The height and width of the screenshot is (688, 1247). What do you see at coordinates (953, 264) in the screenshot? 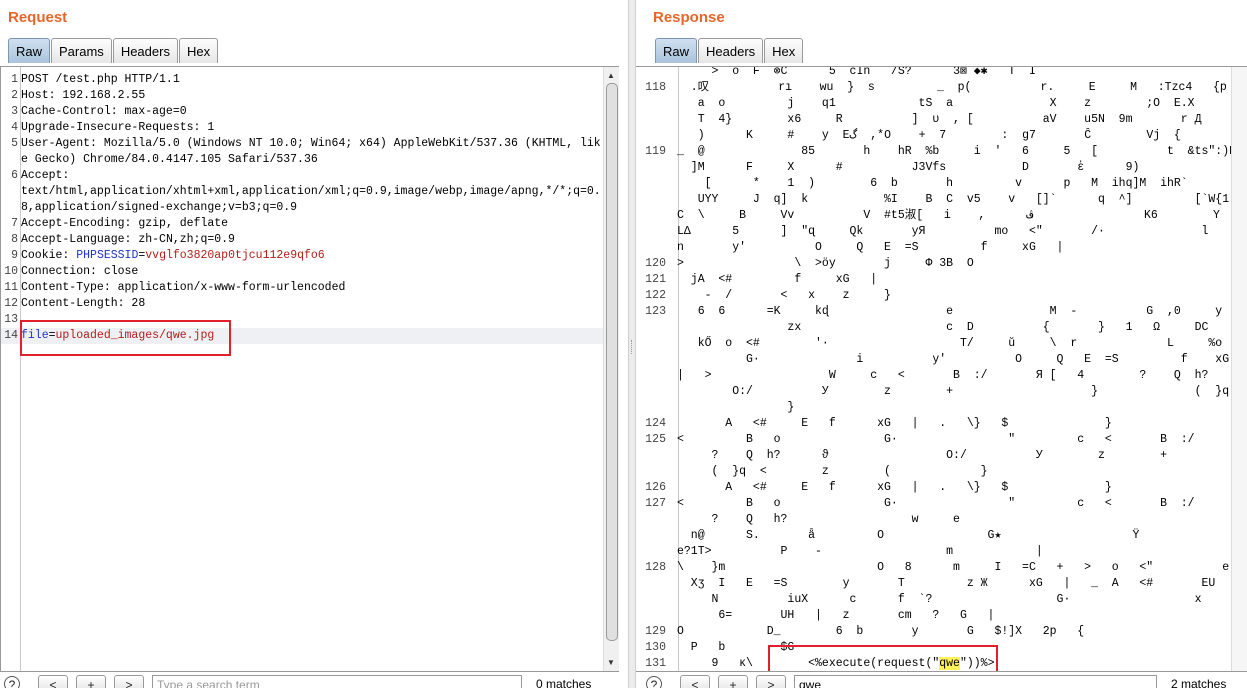
I see `line-text: > \ >öy j Φ 3B O` at bounding box center [953, 264].